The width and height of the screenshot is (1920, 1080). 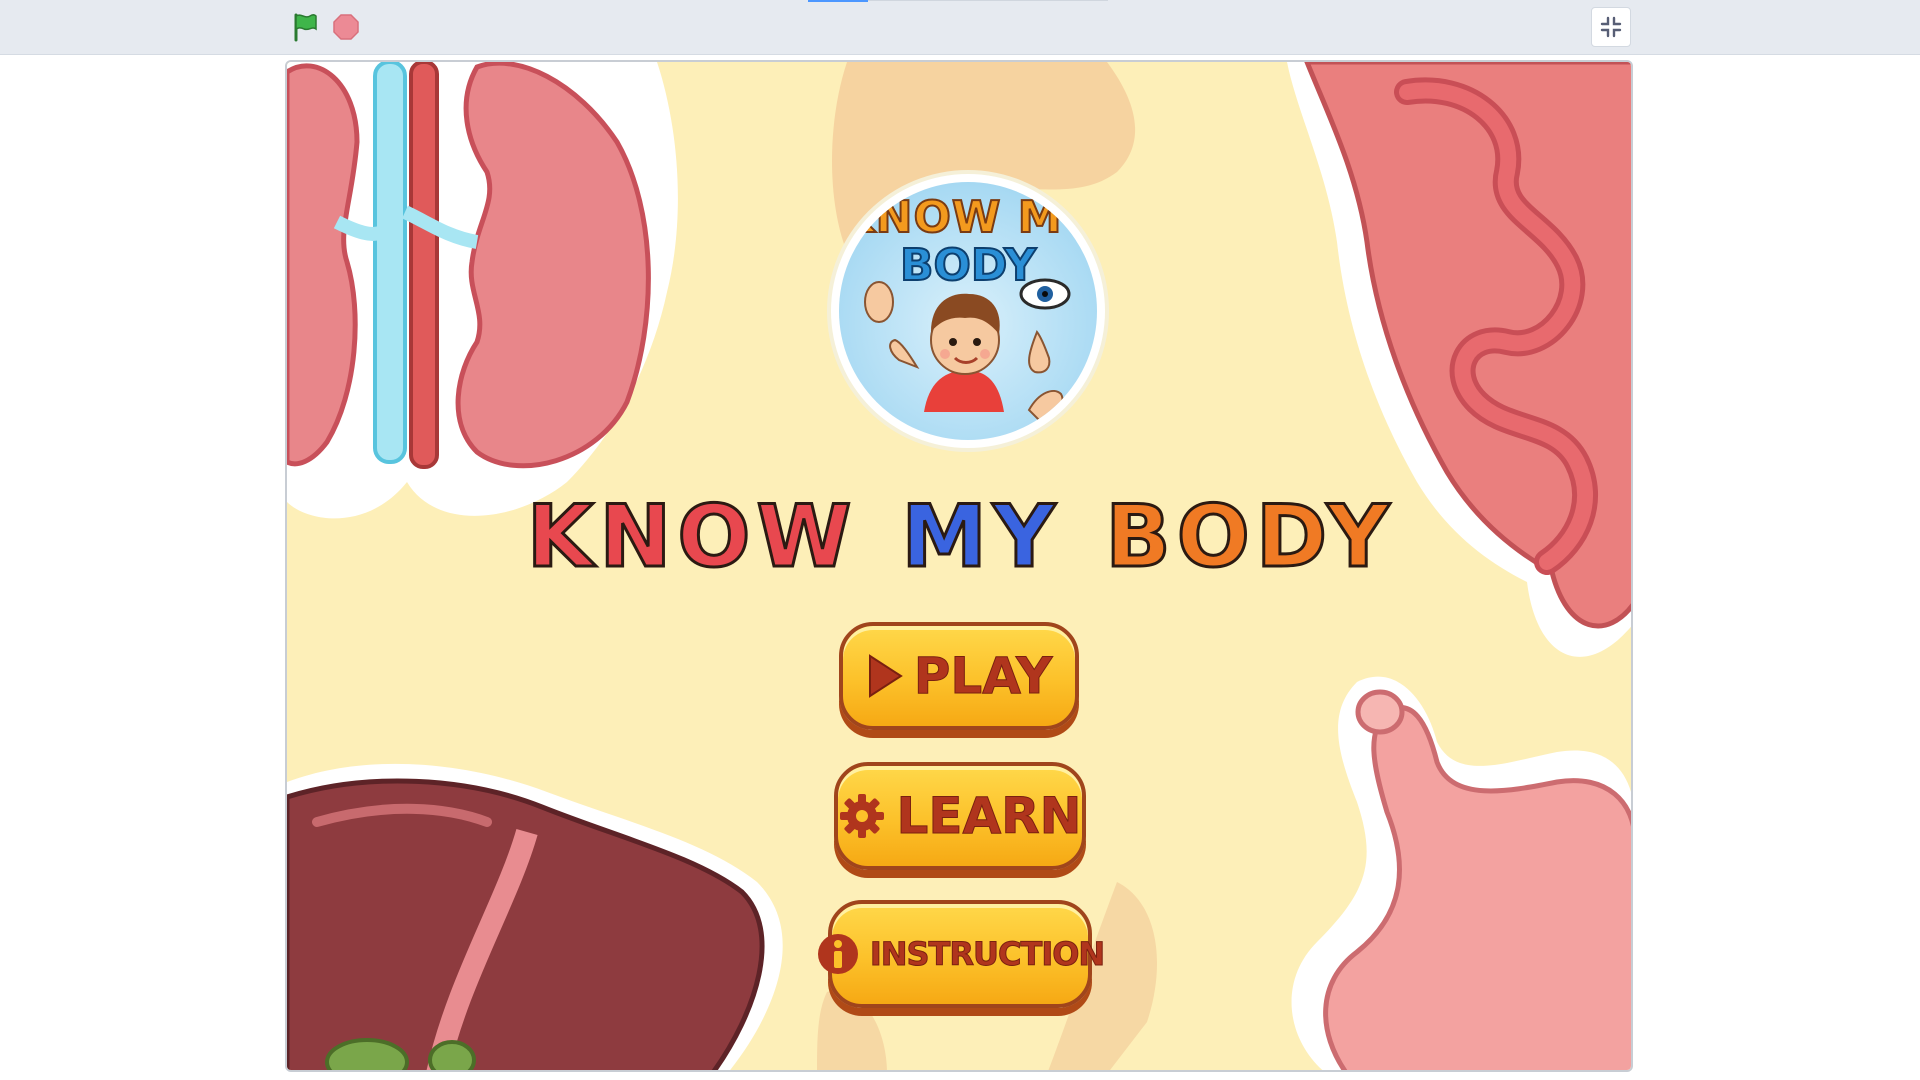 I want to click on instruction-label: INSTRUCTION, so click(x=987, y=954).